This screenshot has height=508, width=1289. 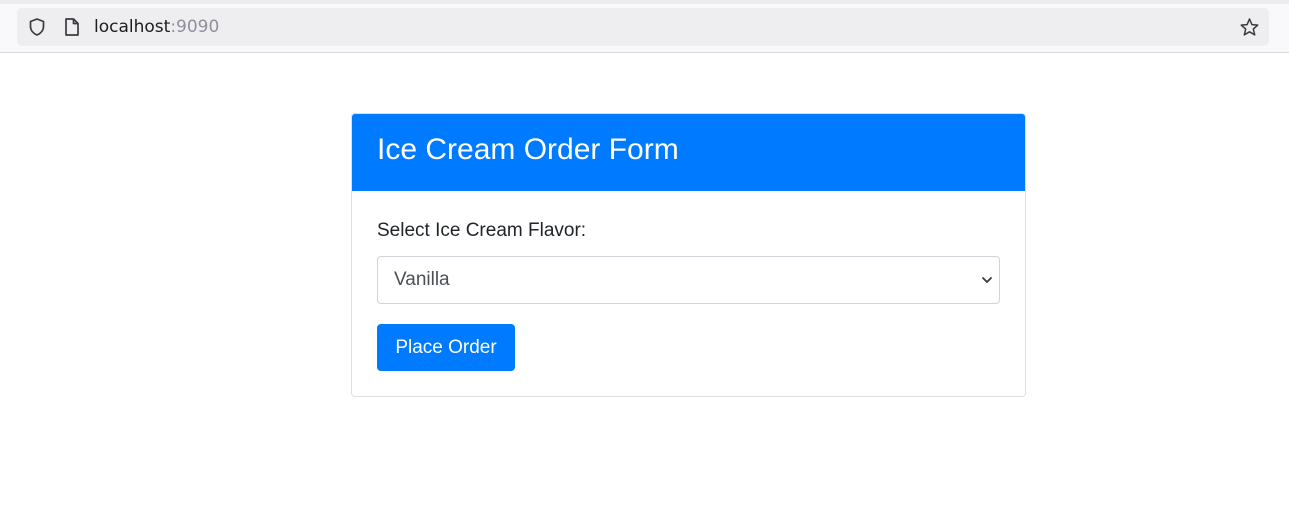 What do you see at coordinates (422, 279) in the screenshot?
I see `flavor-select-value: Vanilla` at bounding box center [422, 279].